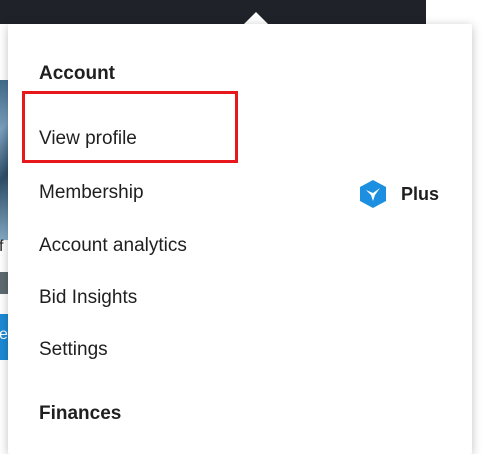 The image size is (488, 454). I want to click on account-analytics-link: Account analytics, so click(113, 246).